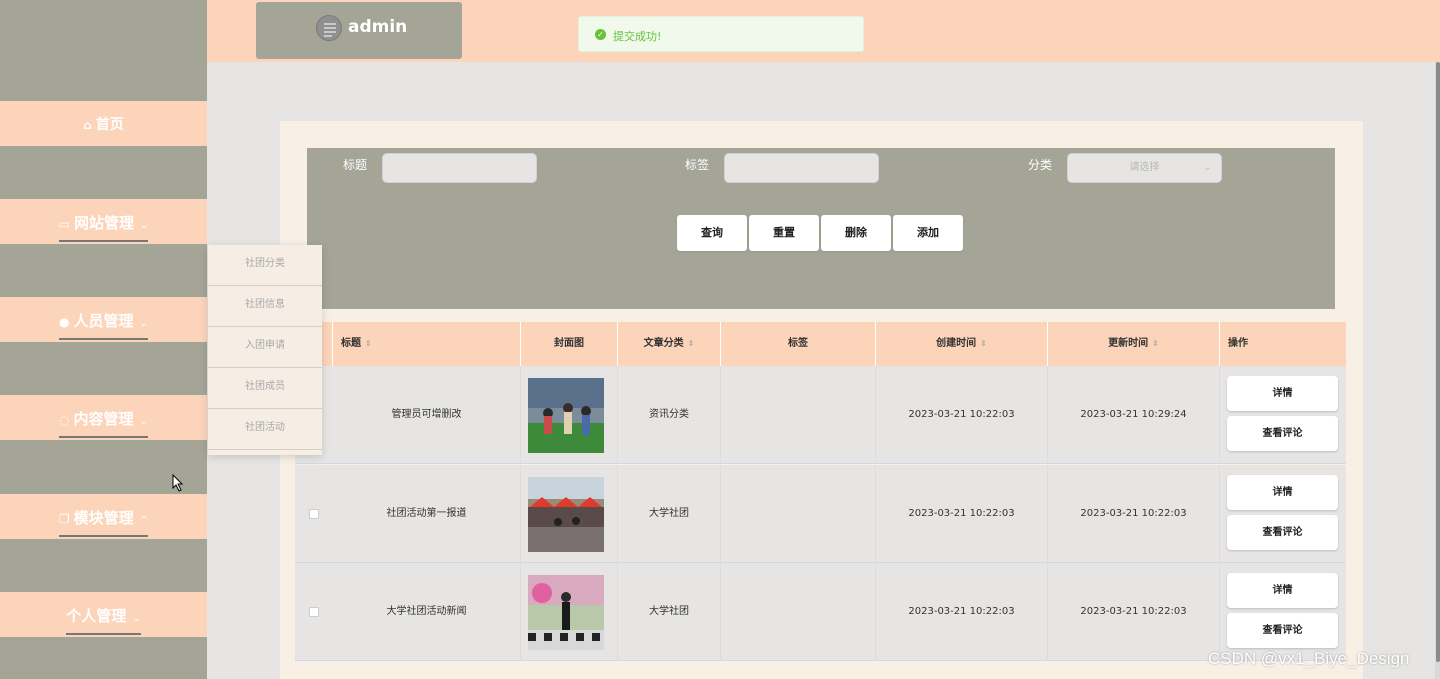  Describe the element at coordinates (669, 344) in the screenshot. I see `column-category: 文章分类 ⇕` at that location.